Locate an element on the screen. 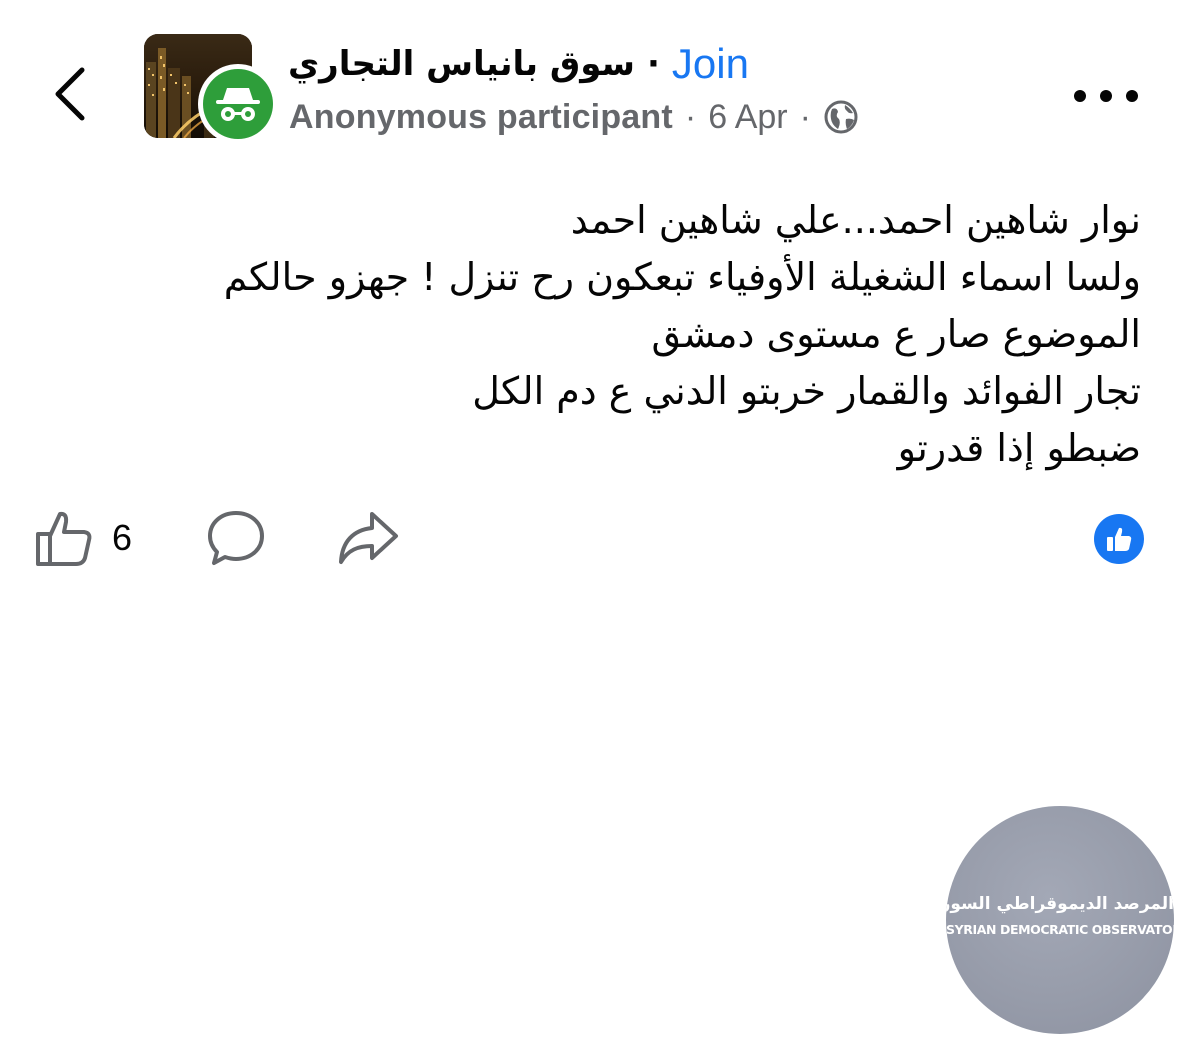 The width and height of the screenshot is (1179, 1040). share-arrow-icon is located at coordinates (369, 538).